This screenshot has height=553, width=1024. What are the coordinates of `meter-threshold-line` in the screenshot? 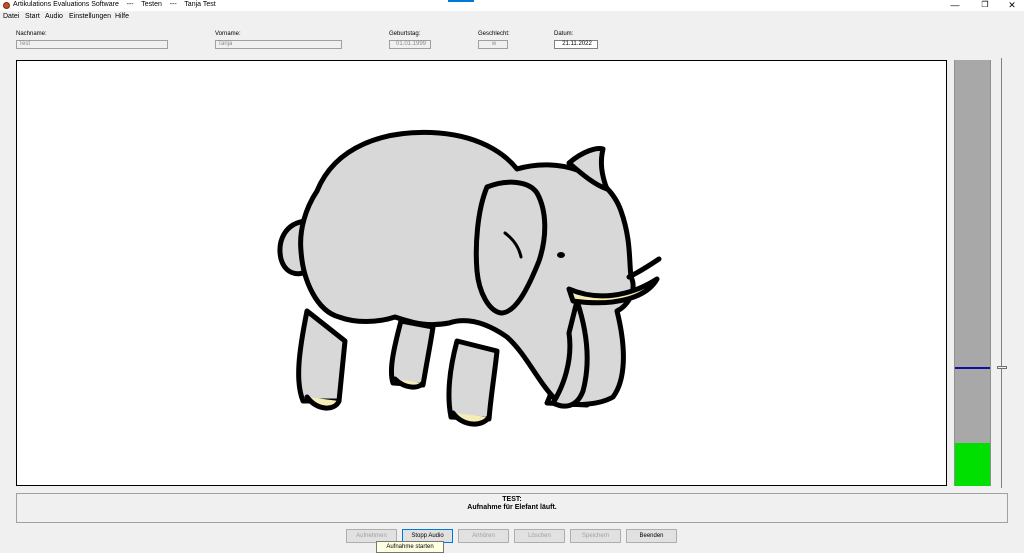 It's located at (972, 368).